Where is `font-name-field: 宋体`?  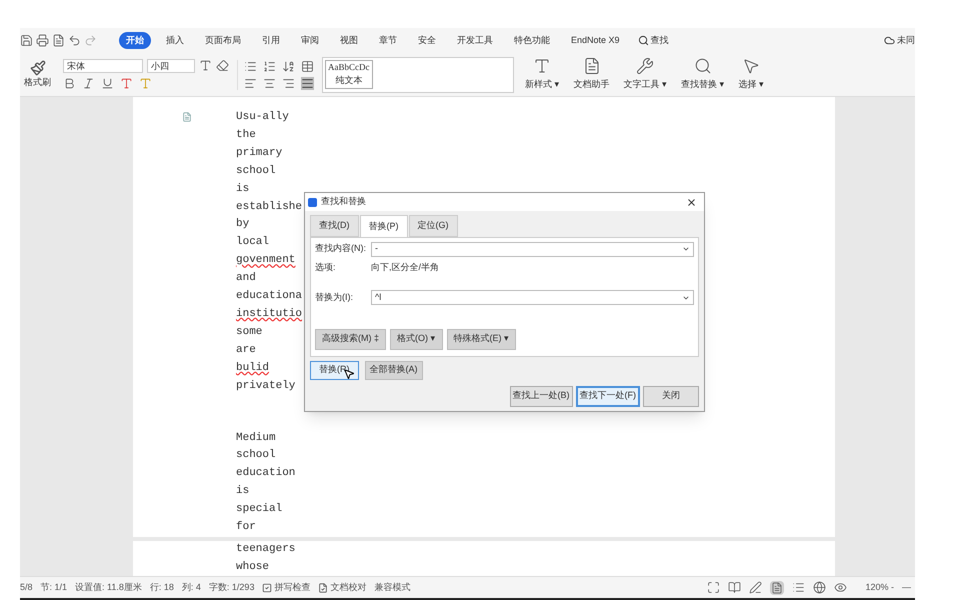
font-name-field: 宋体 is located at coordinates (103, 66).